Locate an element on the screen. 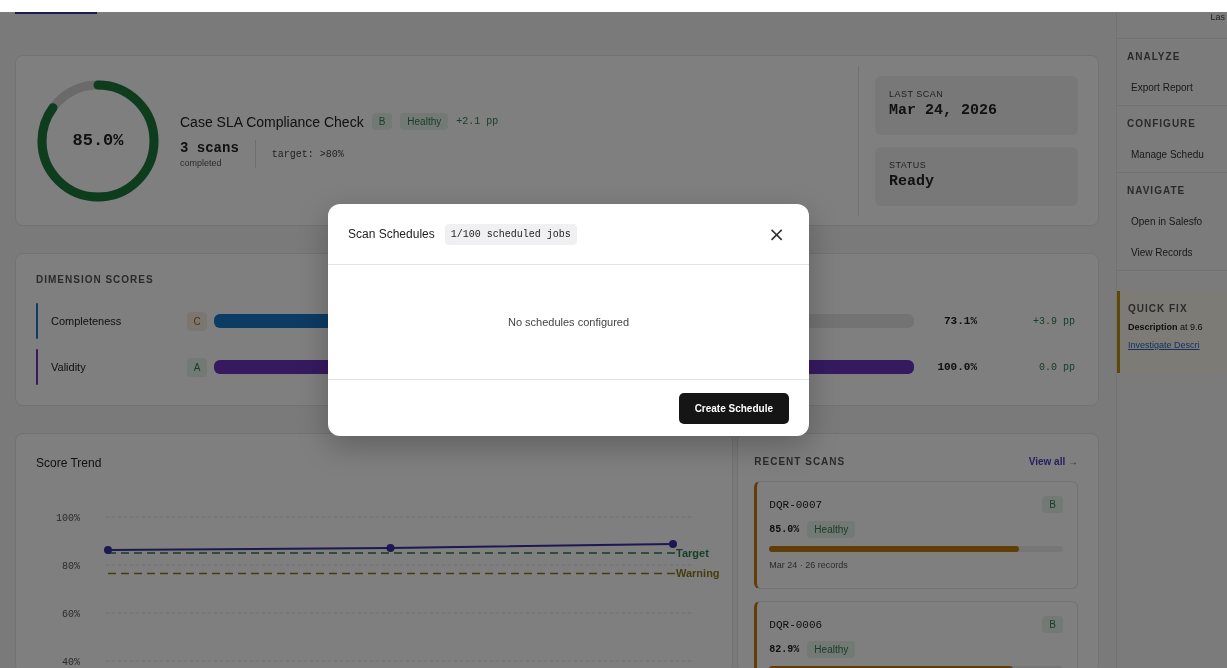  dimension-name: Validity is located at coordinates (69, 367).